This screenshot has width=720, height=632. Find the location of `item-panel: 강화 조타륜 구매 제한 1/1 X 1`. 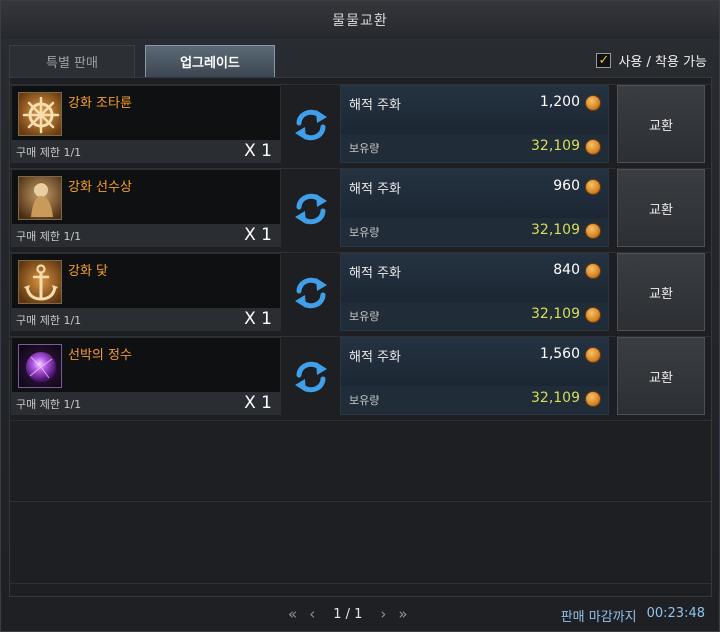

item-panel: 강화 조타륜 구매 제한 1/1 X 1 is located at coordinates (146, 124).